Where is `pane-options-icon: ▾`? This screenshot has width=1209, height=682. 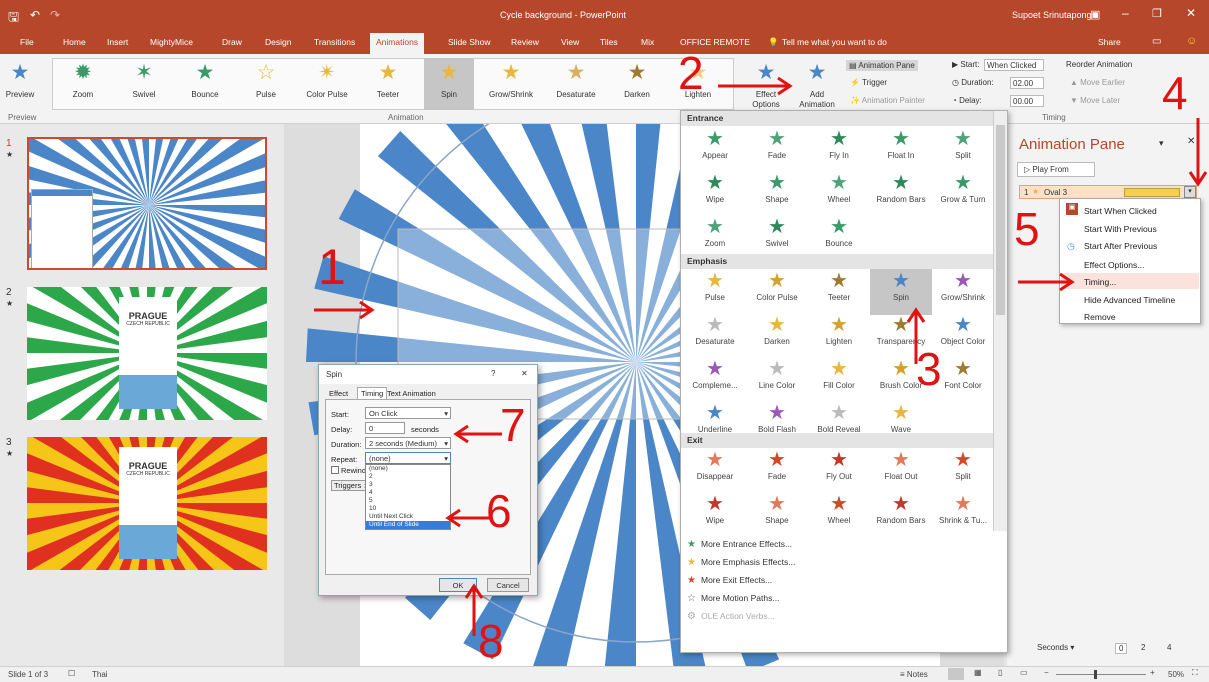 pane-options-icon: ▾ is located at coordinates (1161, 143).